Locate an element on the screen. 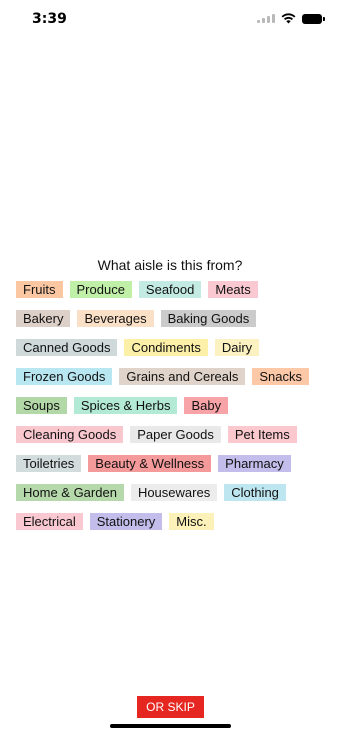 The width and height of the screenshot is (340, 736). battery-icon is located at coordinates (313, 18).